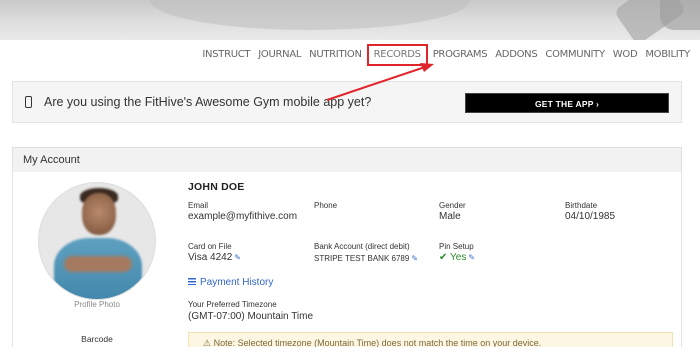 The height and width of the screenshot is (347, 700). I want to click on payment-history-label: Payment History, so click(237, 282).